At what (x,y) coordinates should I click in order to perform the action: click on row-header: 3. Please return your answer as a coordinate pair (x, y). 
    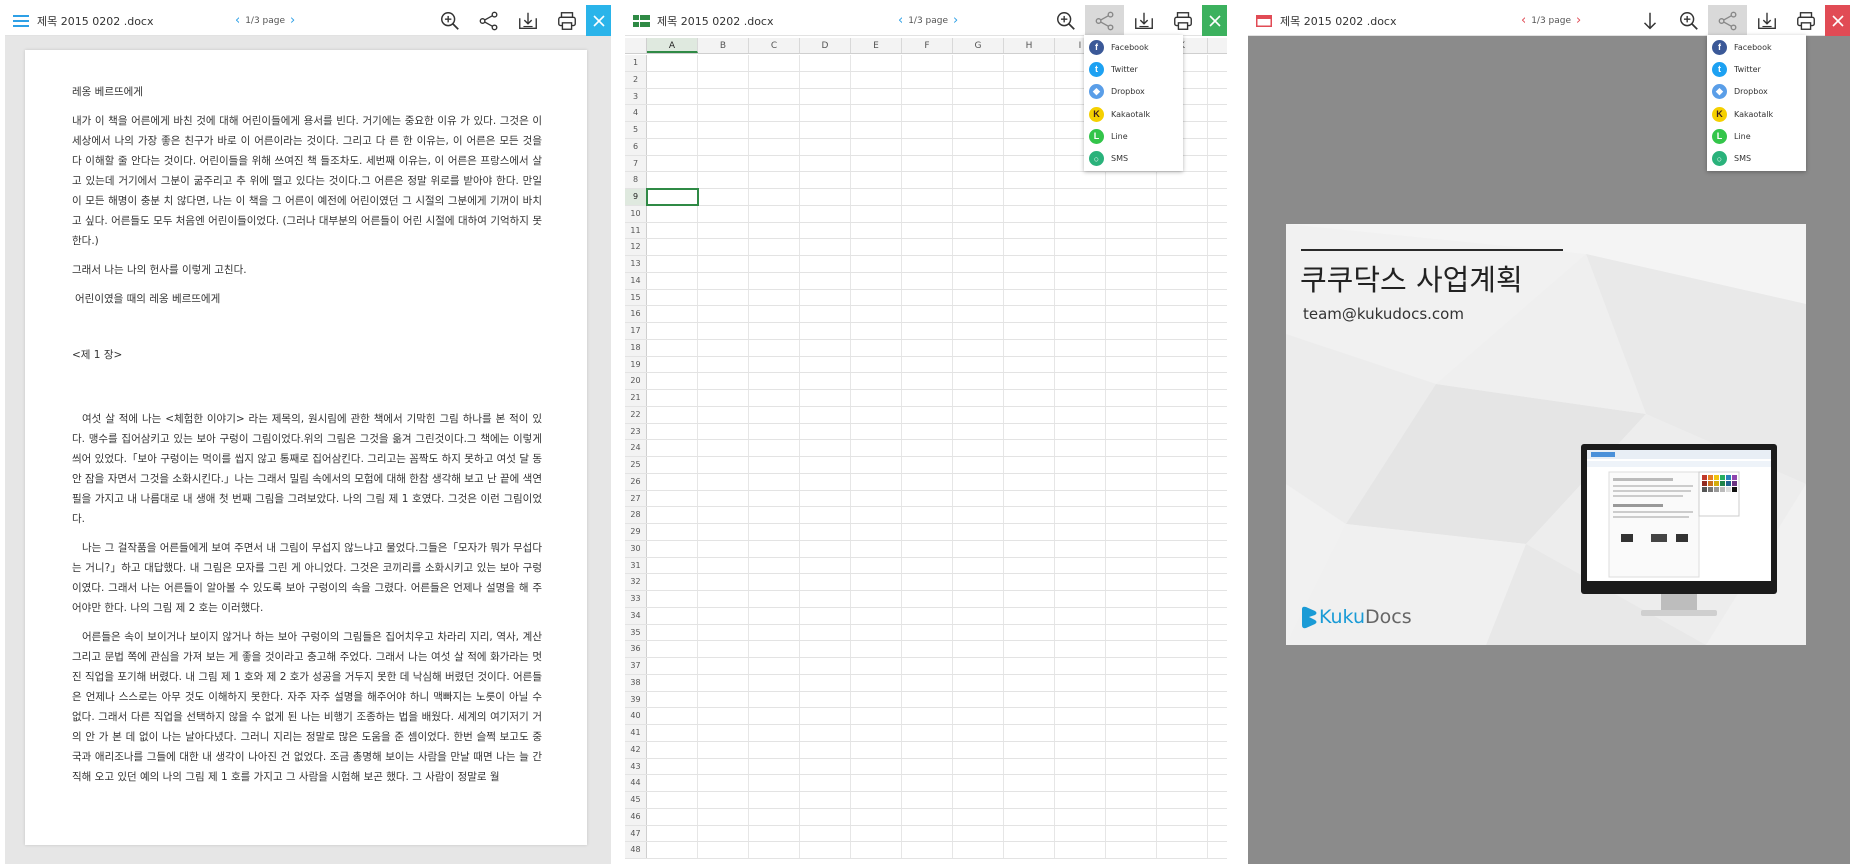
    Looking at the image, I should click on (636, 96).